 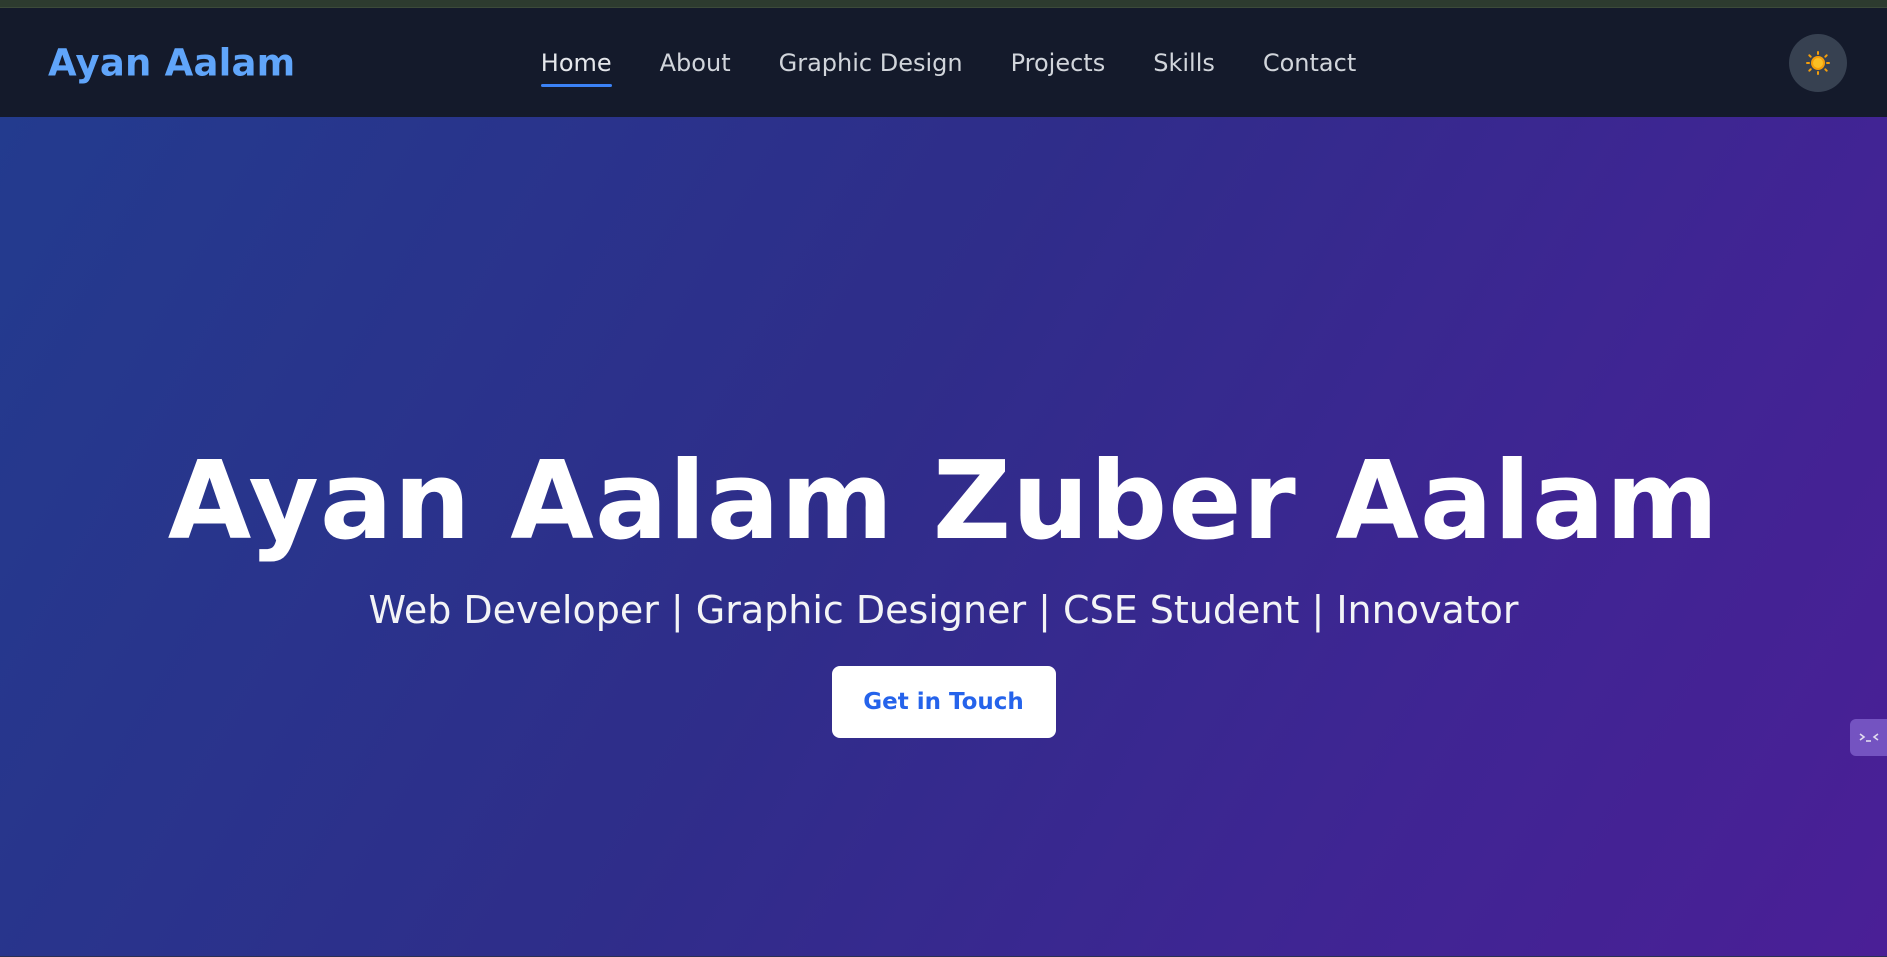 I want to click on sun-icon, so click(x=1818, y=62).